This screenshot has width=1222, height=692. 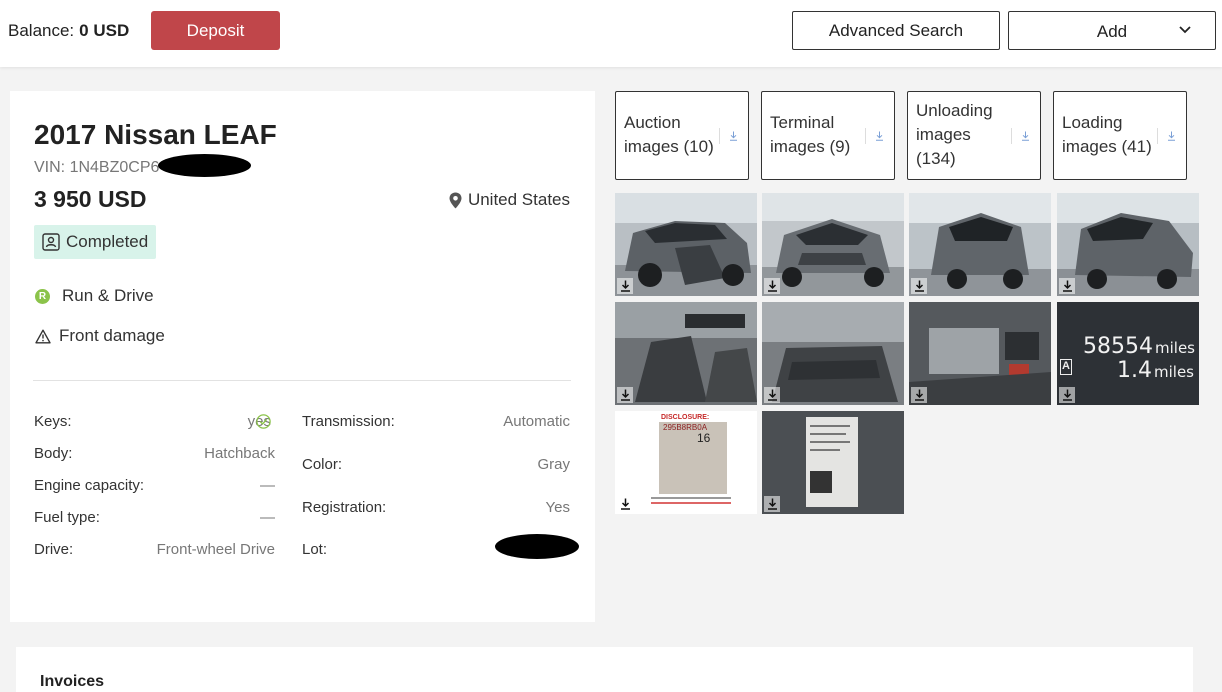 I want to click on odometer-reading: 58554 miles, so click(x=1139, y=346).